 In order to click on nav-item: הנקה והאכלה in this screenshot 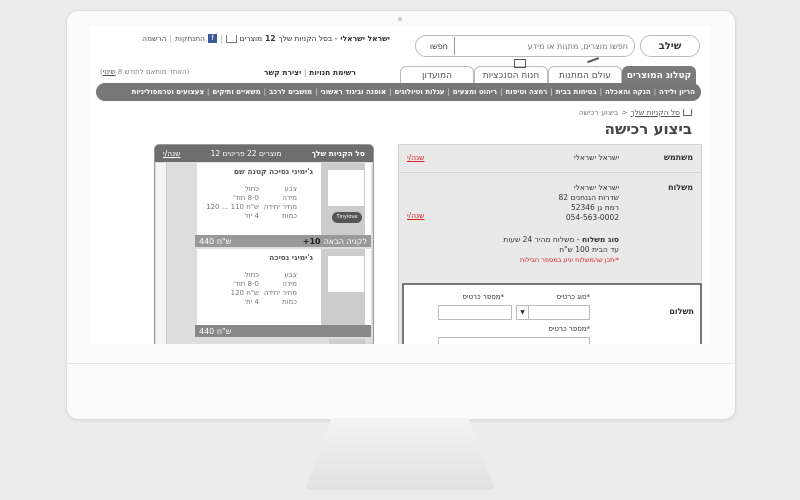, I will do `click(628, 92)`.